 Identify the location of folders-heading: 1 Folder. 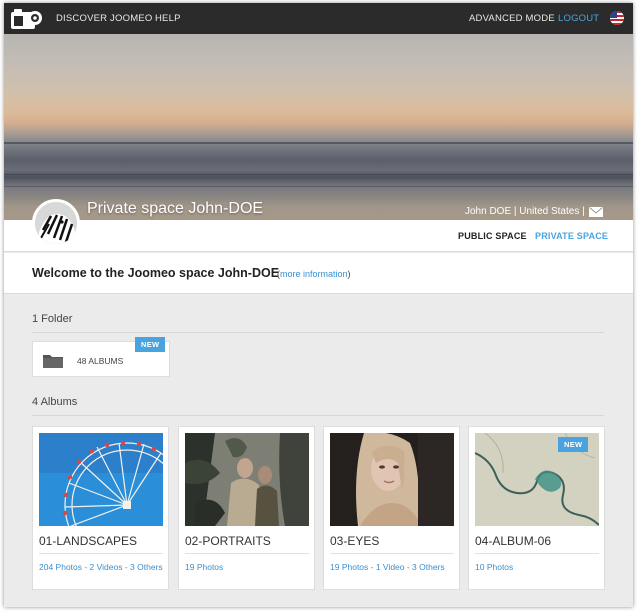
(52, 319).